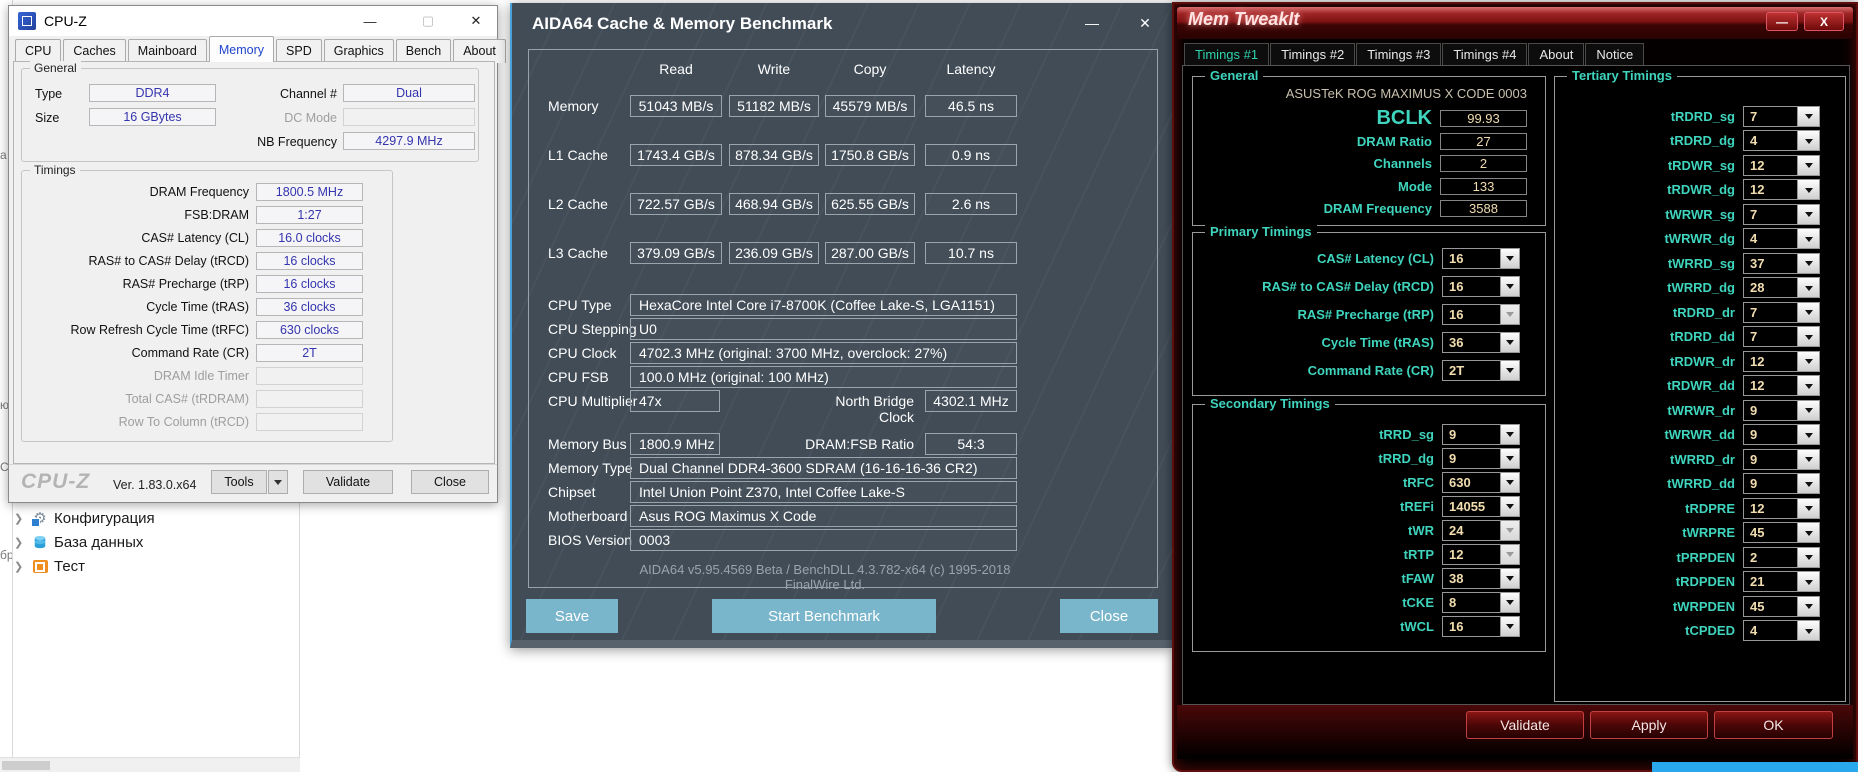 This screenshot has width=1858, height=772. Describe the element at coordinates (1781, 459) in the screenshot. I see `combo-twrrd-dr: 9` at that location.